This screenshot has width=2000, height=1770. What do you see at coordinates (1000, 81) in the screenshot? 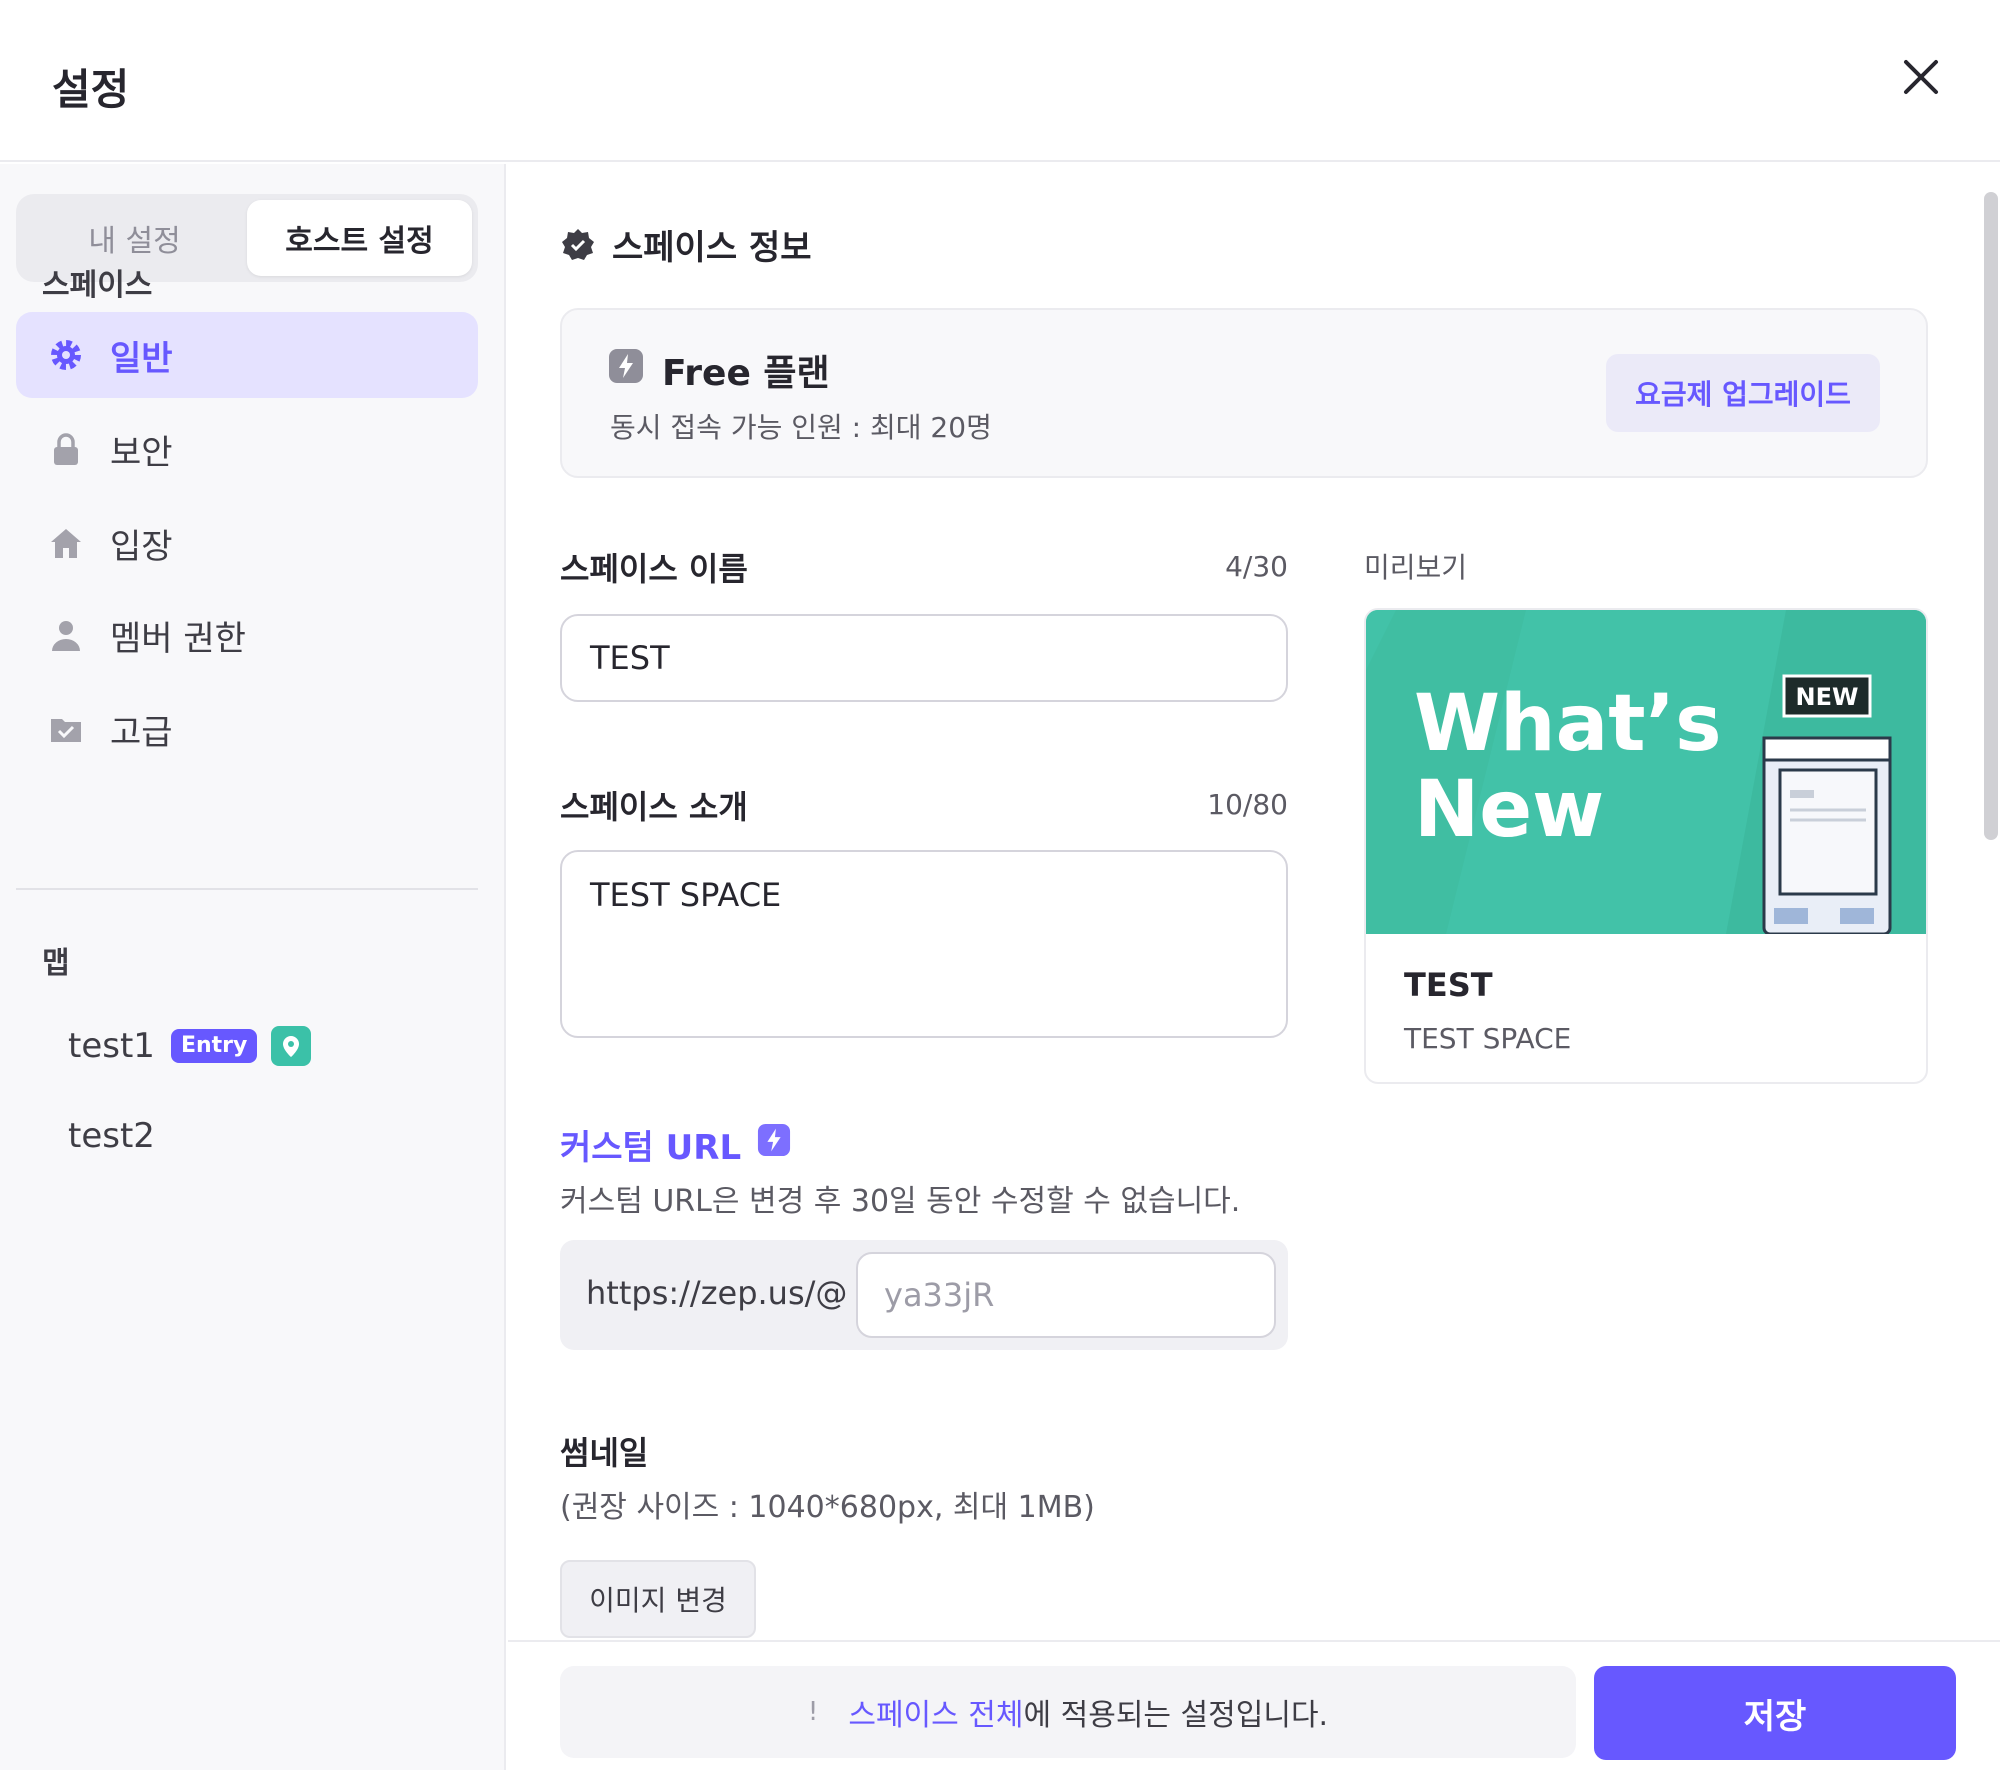
I see `settings-header: 설정` at bounding box center [1000, 81].